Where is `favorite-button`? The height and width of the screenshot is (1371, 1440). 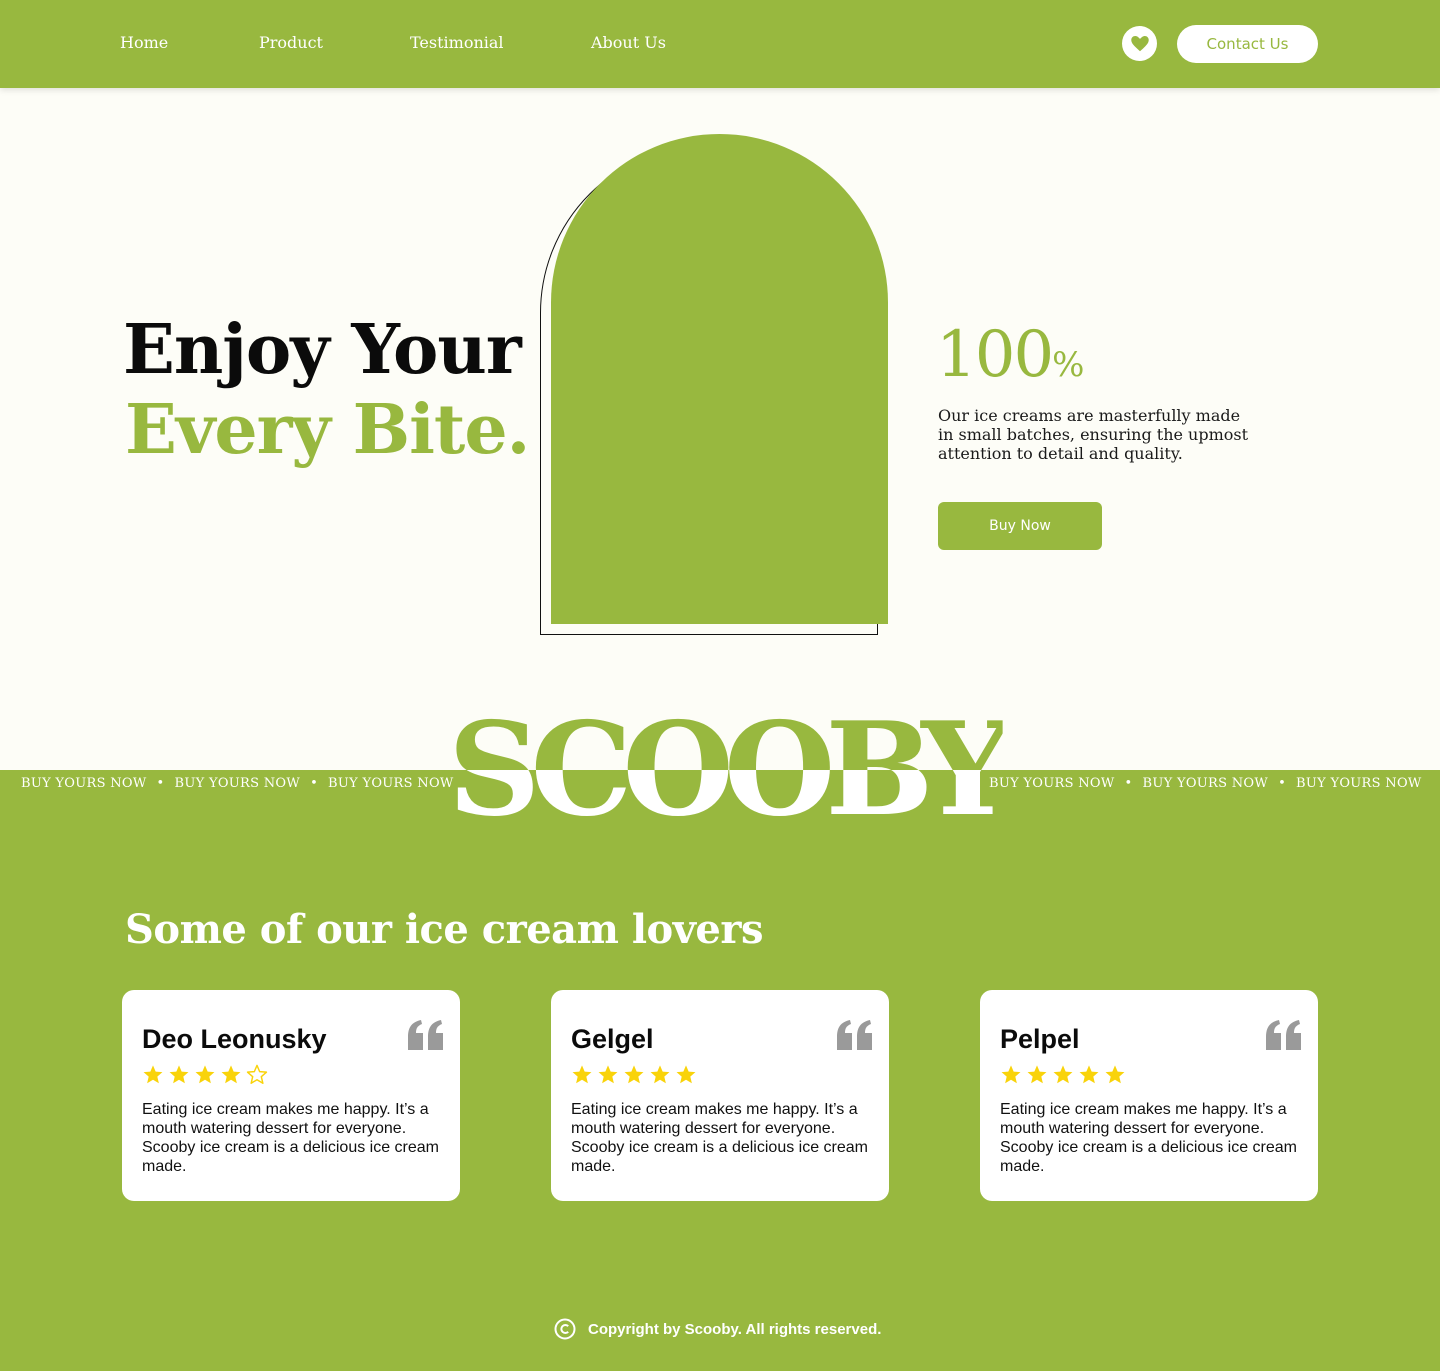 favorite-button is located at coordinates (1139, 43).